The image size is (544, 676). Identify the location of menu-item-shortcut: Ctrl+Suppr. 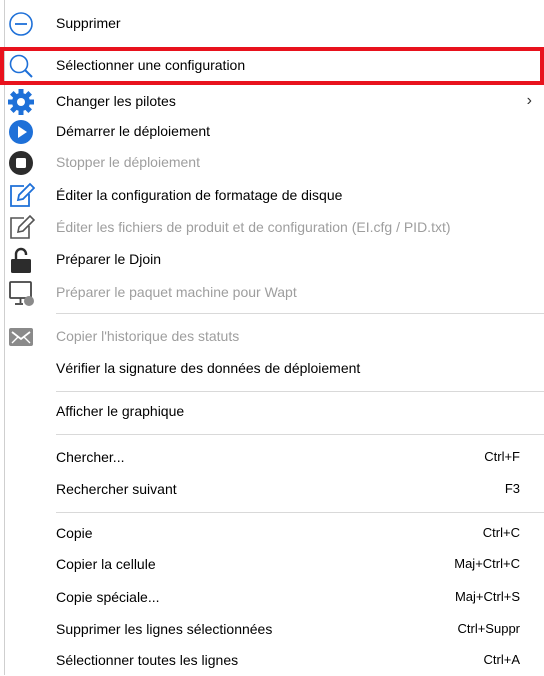
(489, 628).